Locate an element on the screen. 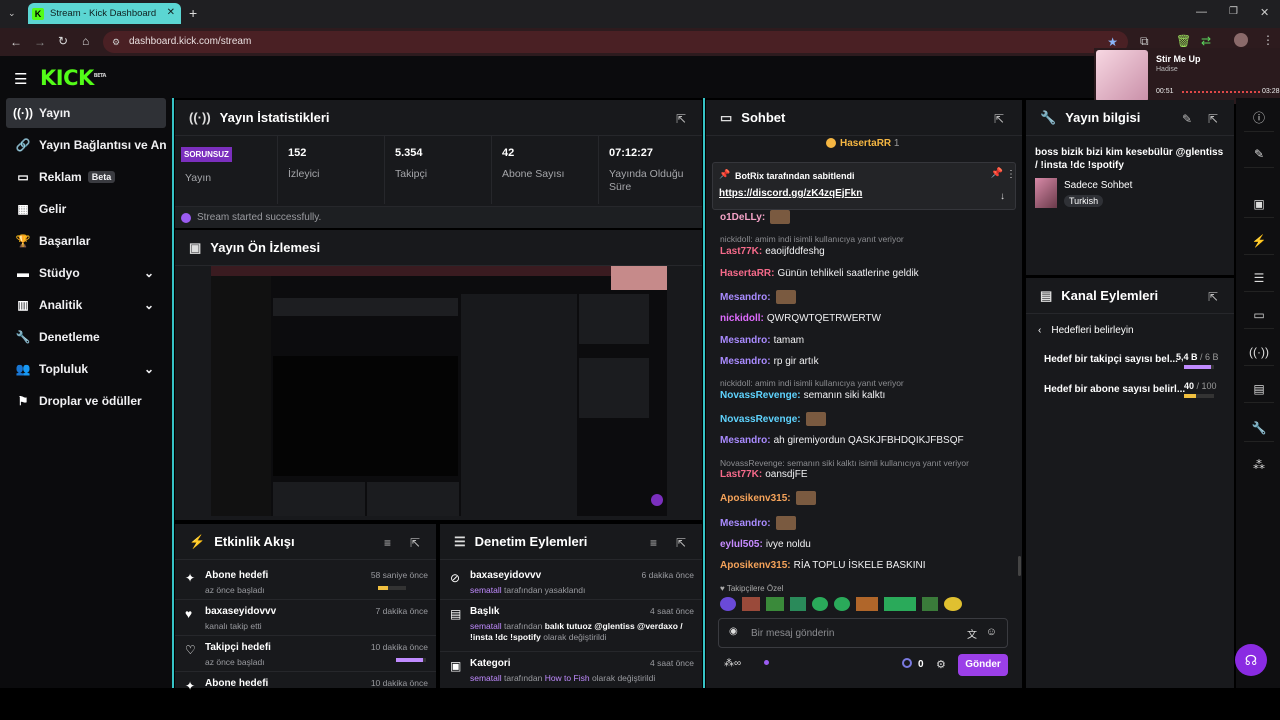 This screenshot has height=720, width=1280. chat-message: Last77K: oansdjFE is located at coordinates (764, 474).